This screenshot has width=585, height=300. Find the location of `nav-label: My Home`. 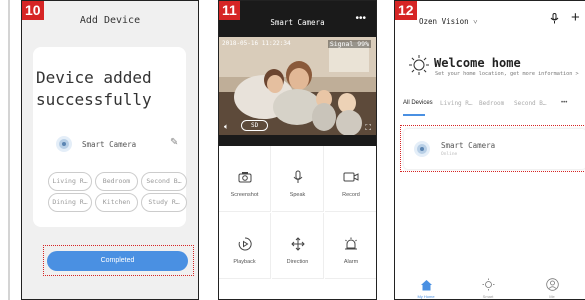

nav-label: My Home is located at coordinates (426, 296).